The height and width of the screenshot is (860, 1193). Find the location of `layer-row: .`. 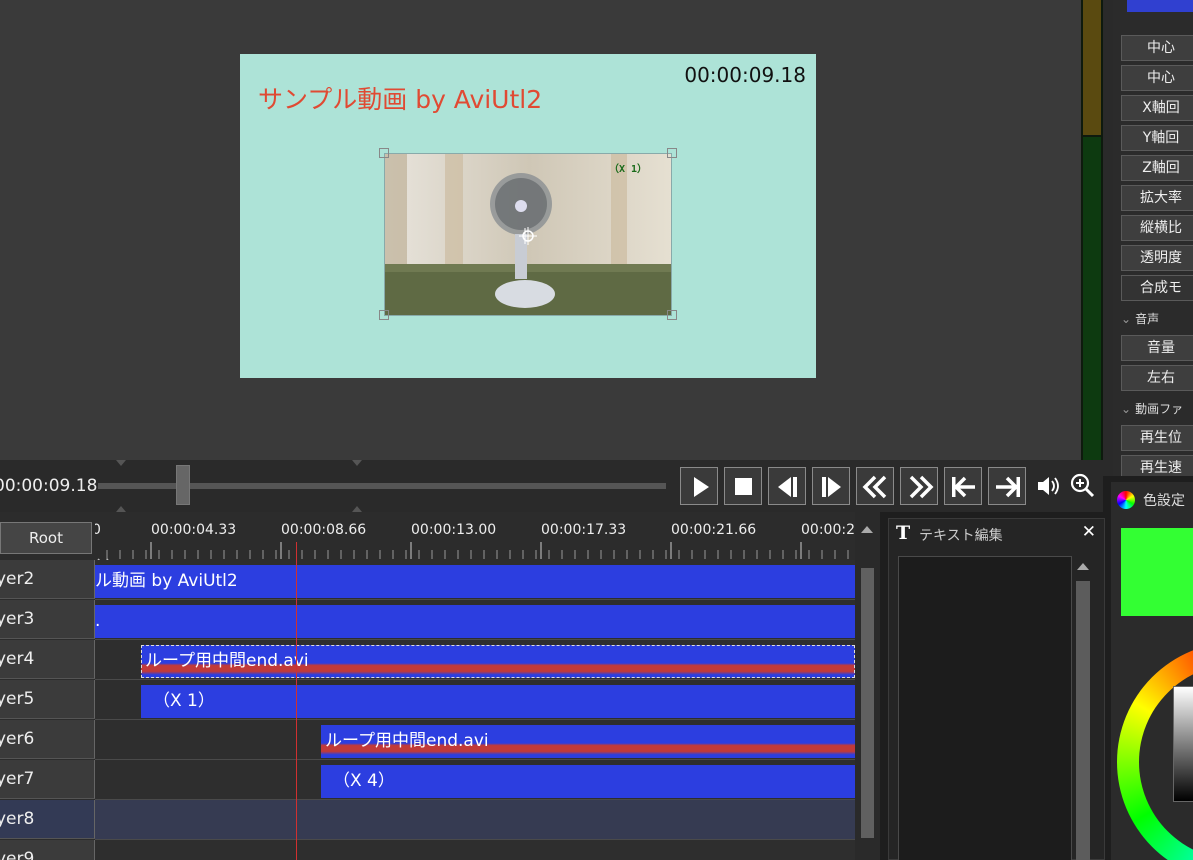

layer-row: . is located at coordinates (475, 620).